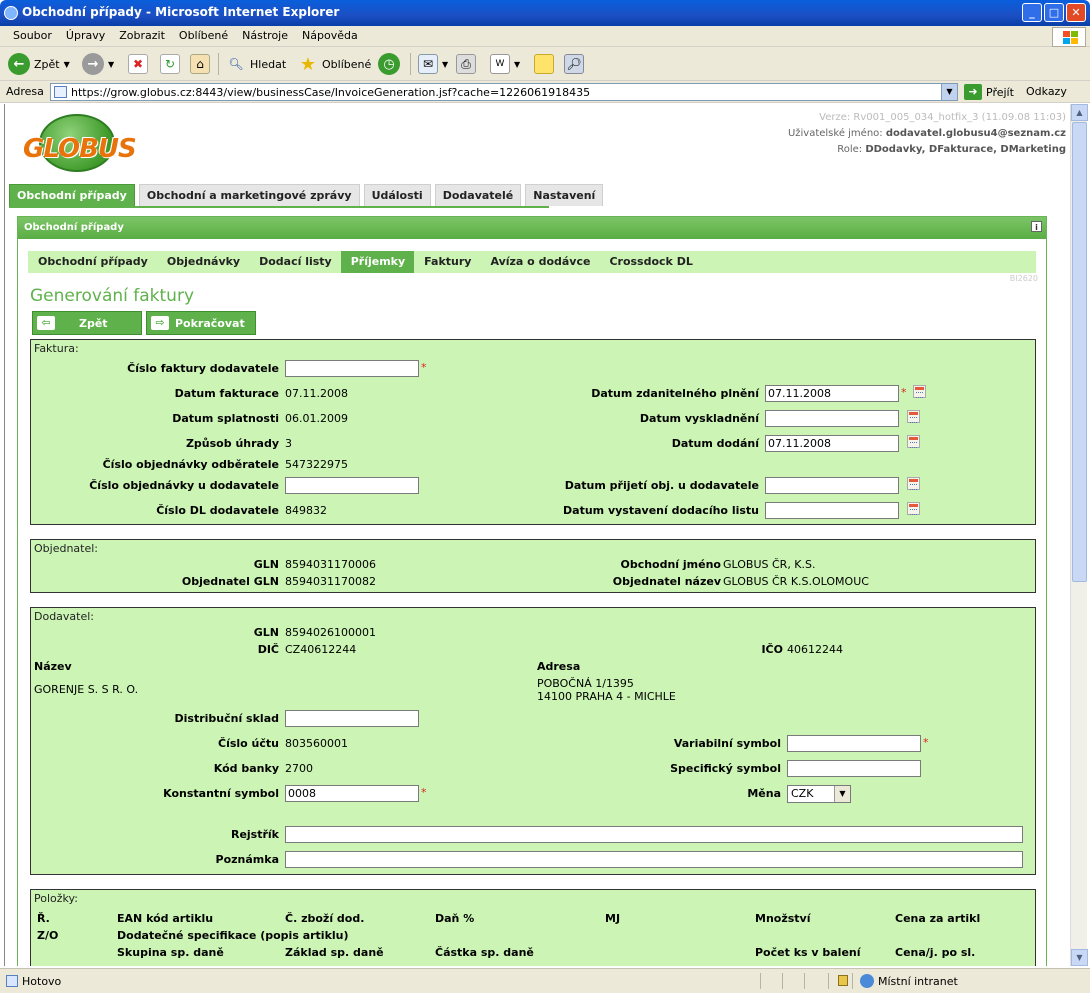 The width and height of the screenshot is (1090, 993). I want to click on menu-upravy: Úpravy, so click(85, 34).